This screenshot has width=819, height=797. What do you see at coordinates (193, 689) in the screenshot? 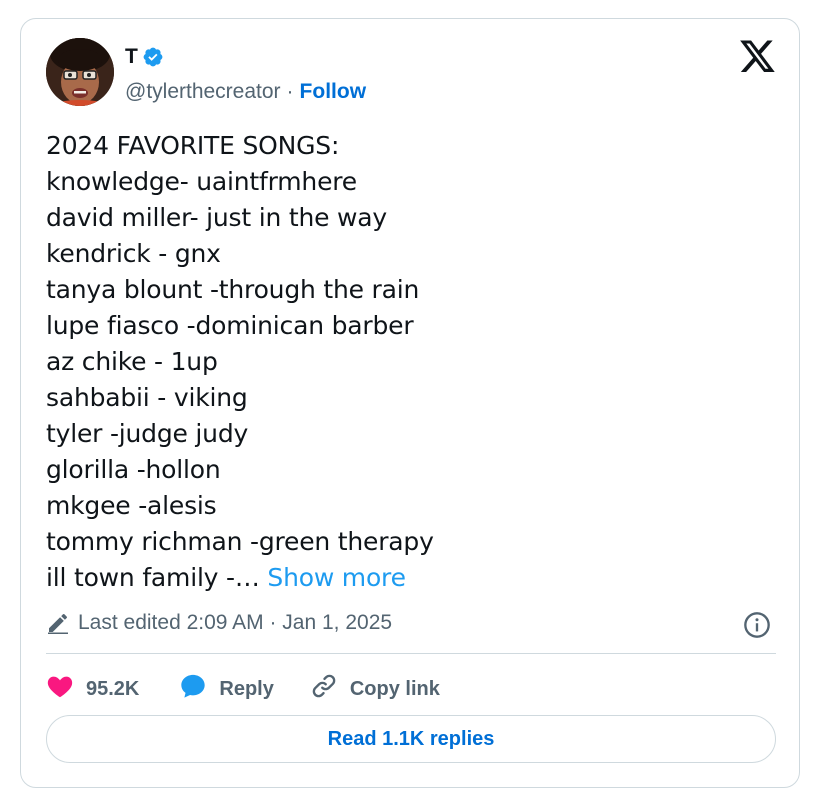
I see `reply-bubble-icon` at bounding box center [193, 689].